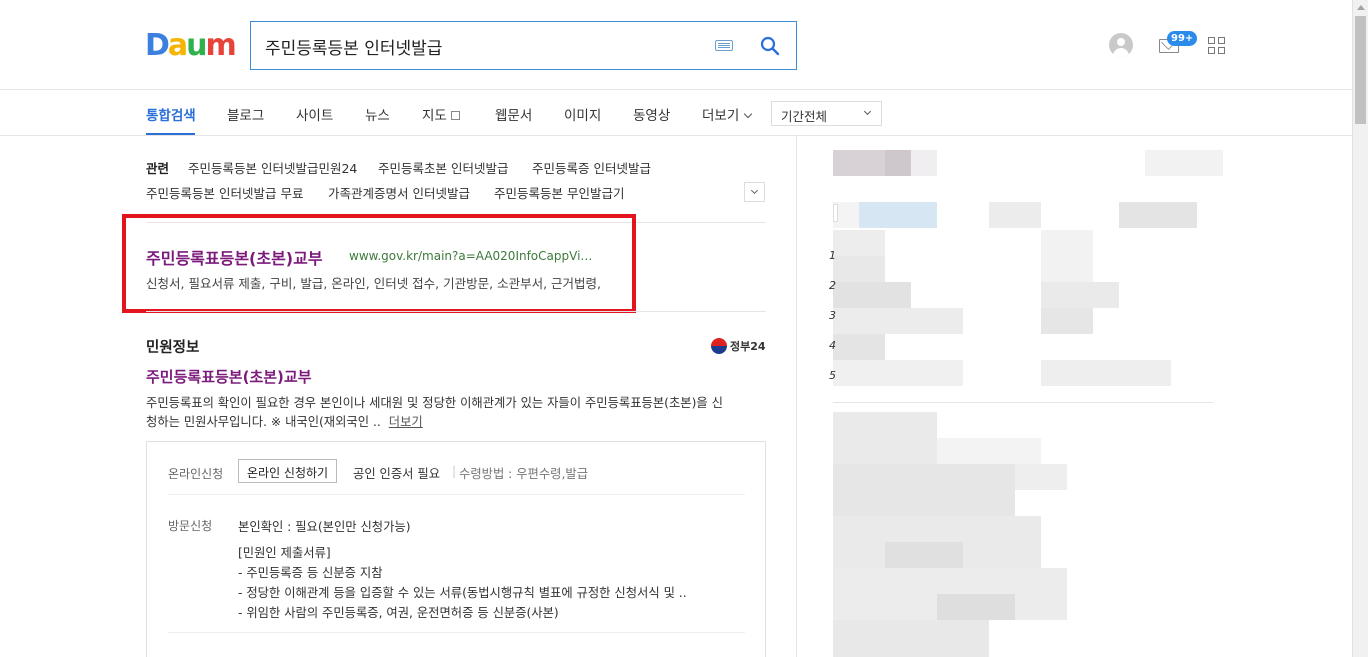 This screenshot has height=657, width=1368. I want to click on search-box, so click(523, 45).